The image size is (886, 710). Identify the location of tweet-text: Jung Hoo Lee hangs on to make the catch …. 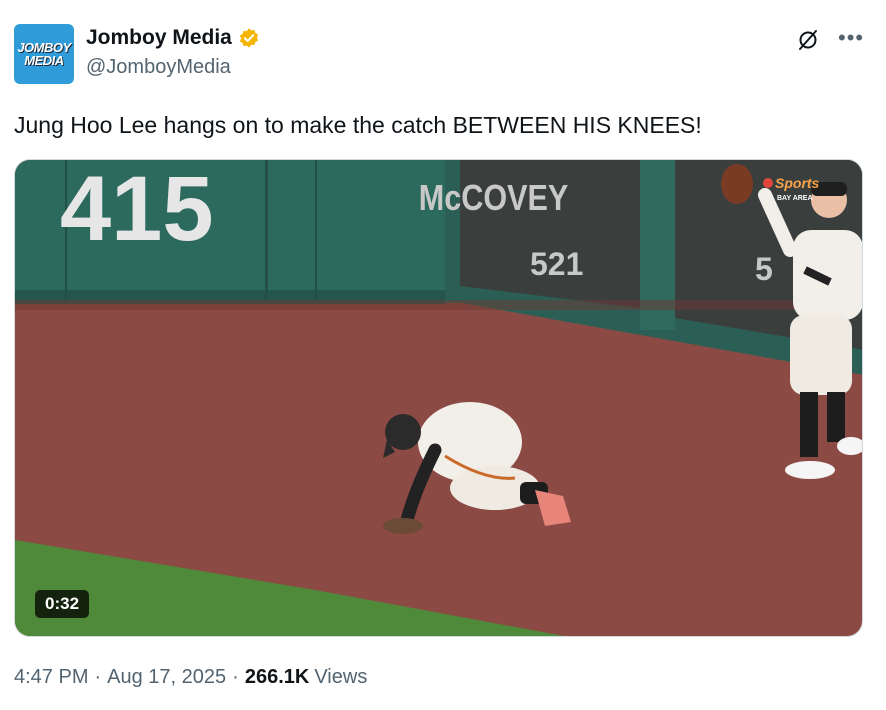
(358, 125).